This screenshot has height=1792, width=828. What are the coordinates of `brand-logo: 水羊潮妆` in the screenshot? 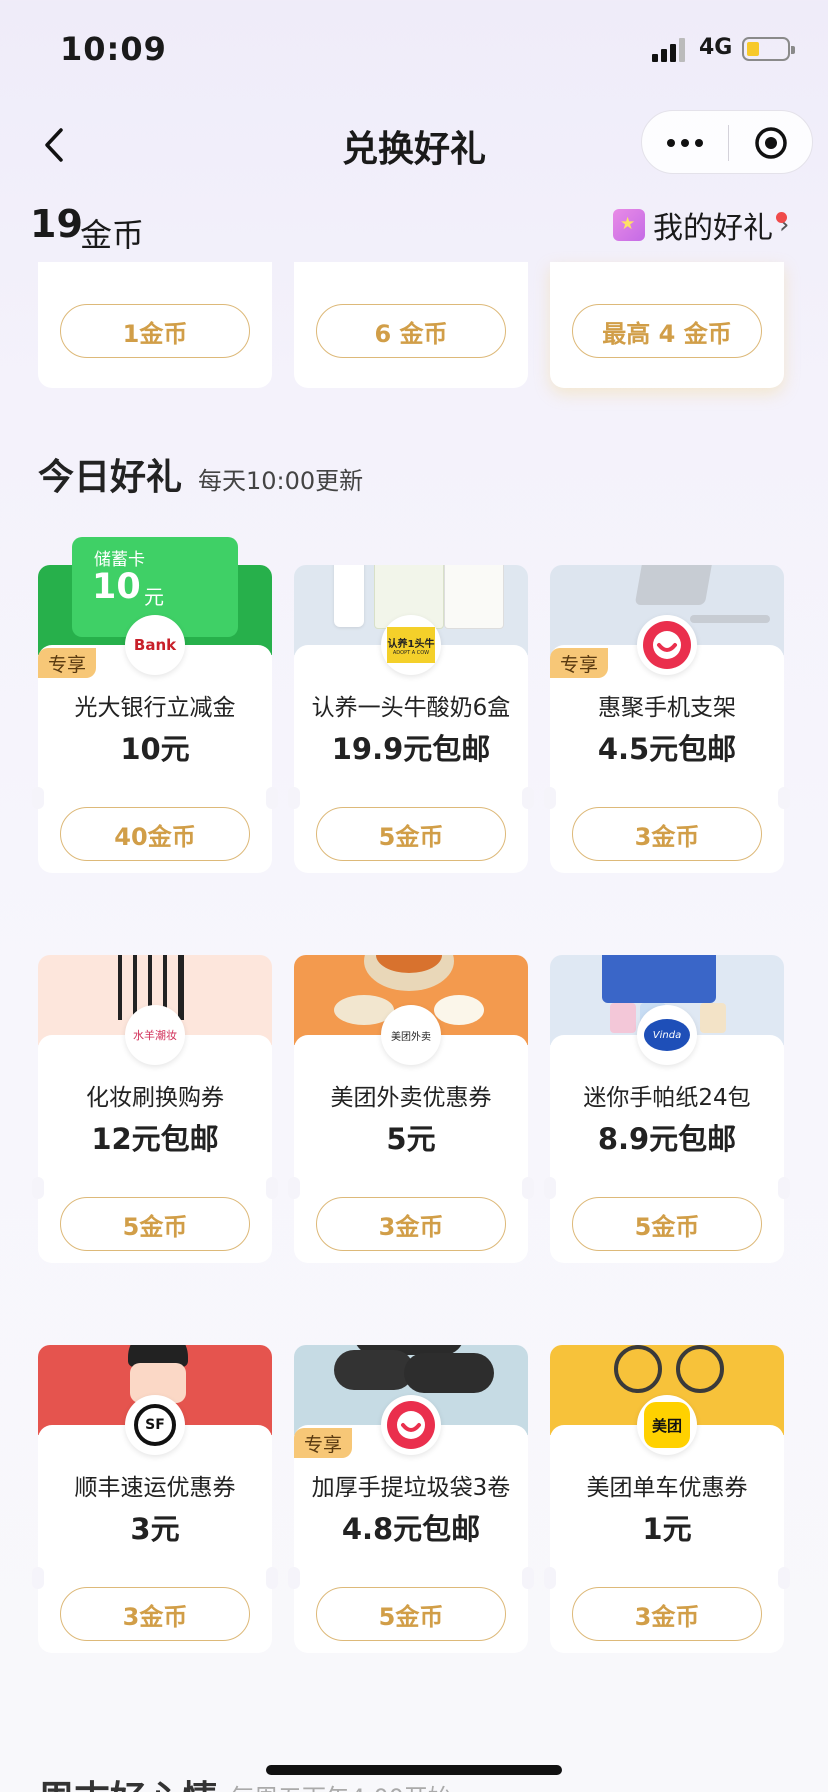 It's located at (155, 1035).